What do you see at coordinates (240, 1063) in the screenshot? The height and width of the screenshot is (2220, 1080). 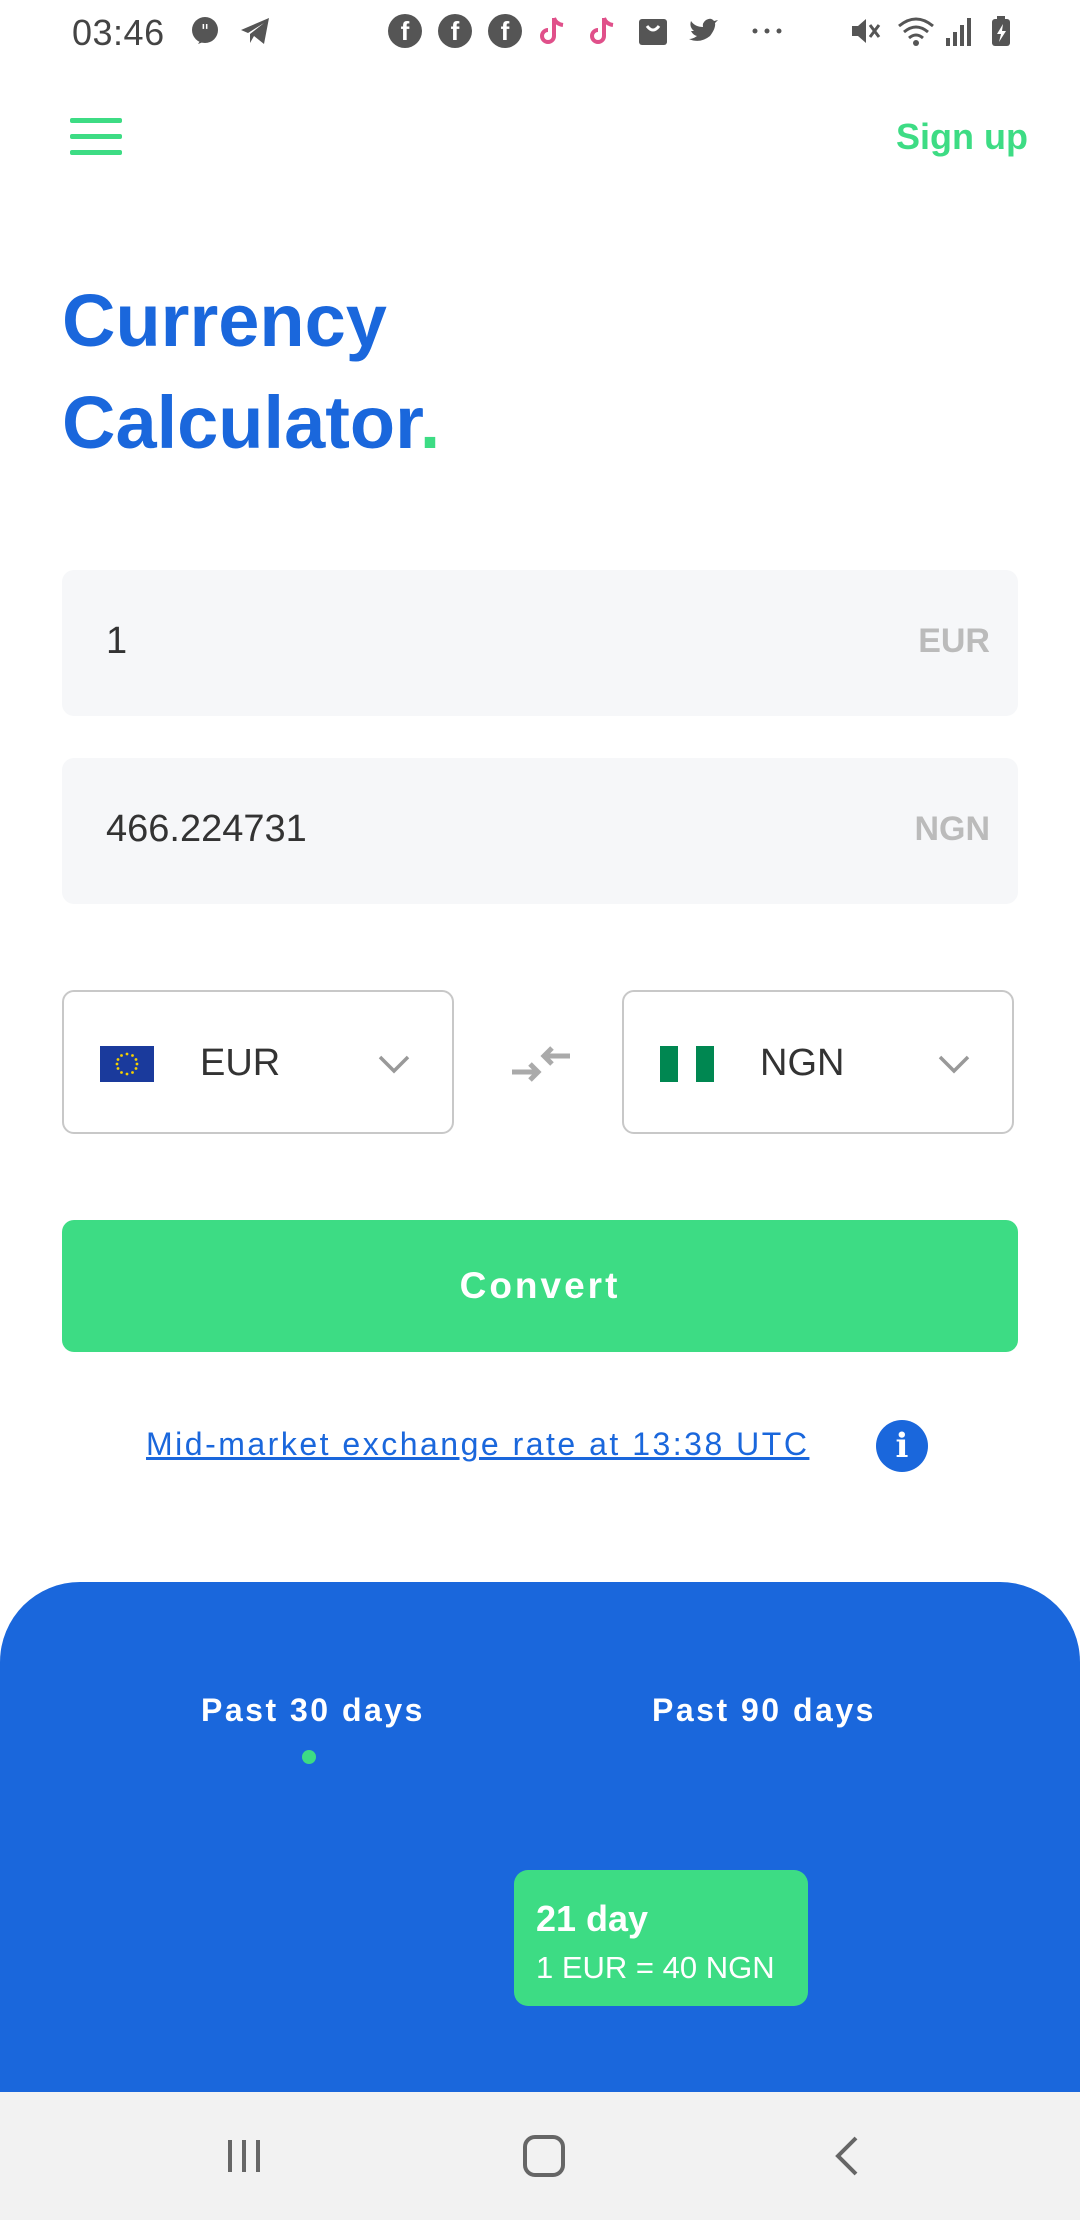 I see `from-currency-code: EUR` at bounding box center [240, 1063].